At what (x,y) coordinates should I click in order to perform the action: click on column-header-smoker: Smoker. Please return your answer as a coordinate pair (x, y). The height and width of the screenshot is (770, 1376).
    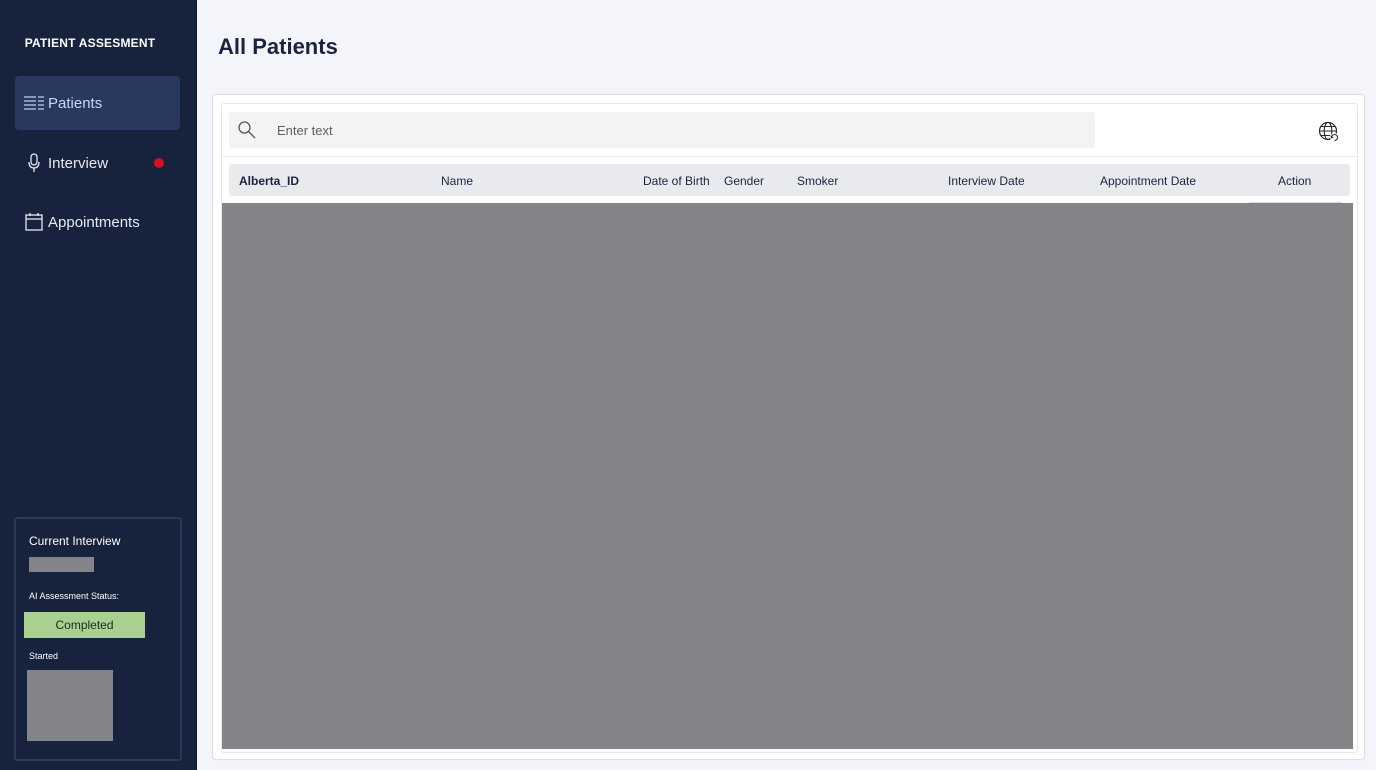
    Looking at the image, I should click on (817, 181).